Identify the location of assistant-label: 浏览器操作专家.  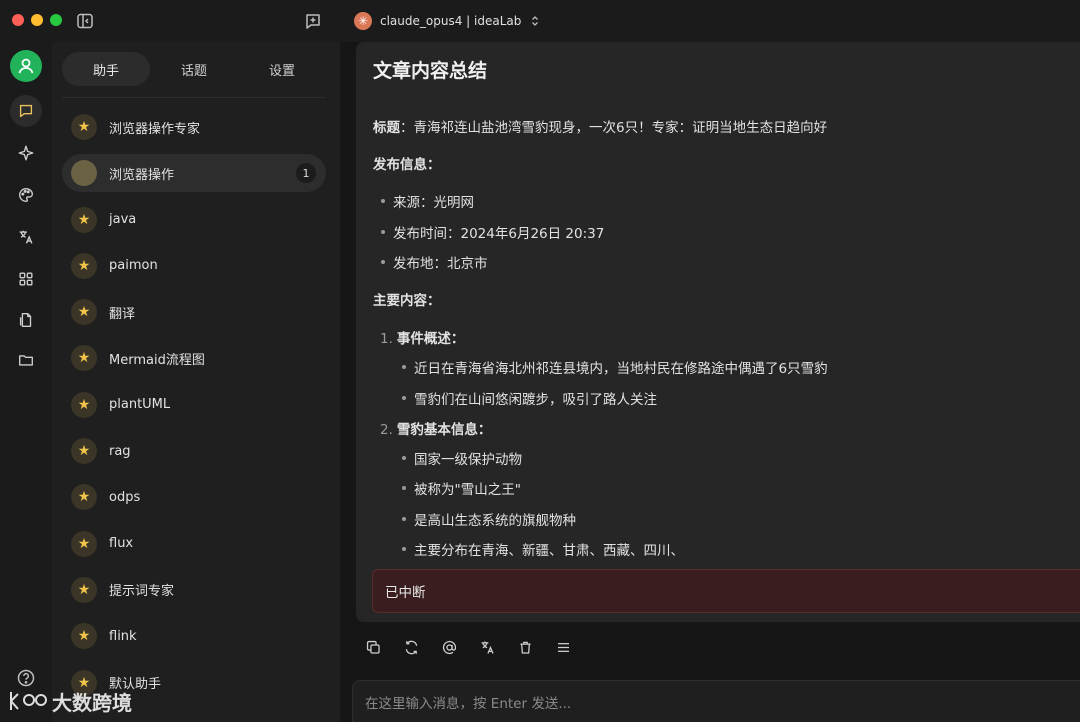
(155, 129).